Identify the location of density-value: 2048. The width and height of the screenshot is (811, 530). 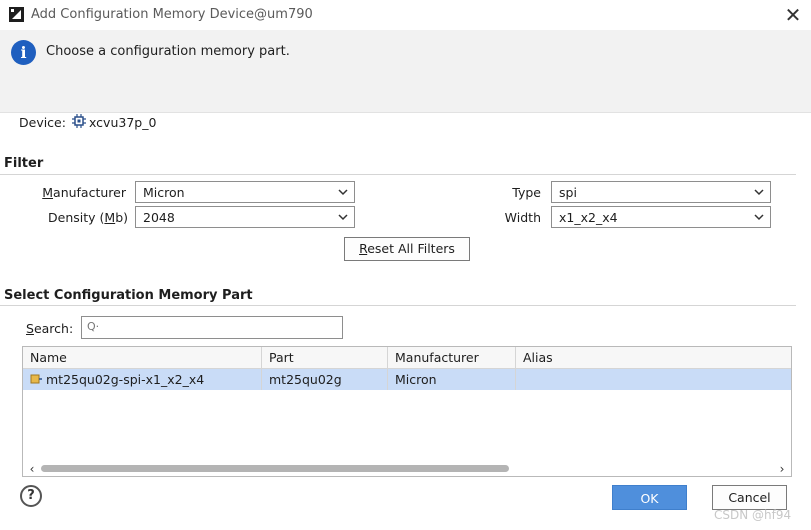
(159, 217).